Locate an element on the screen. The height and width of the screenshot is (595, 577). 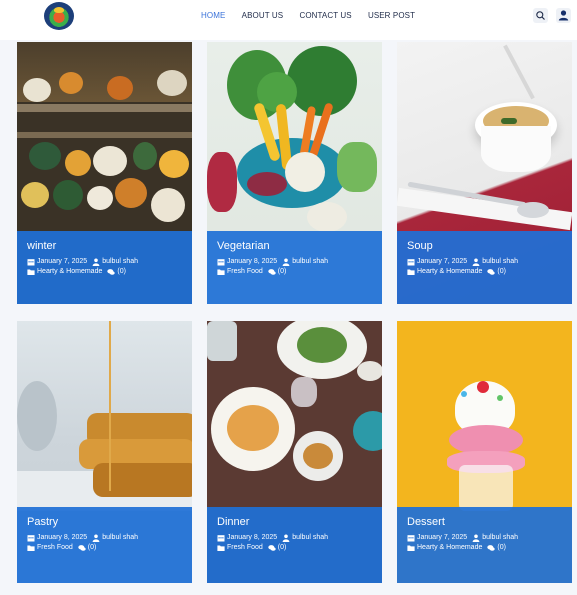
nav-home: HOME is located at coordinates (213, 15).